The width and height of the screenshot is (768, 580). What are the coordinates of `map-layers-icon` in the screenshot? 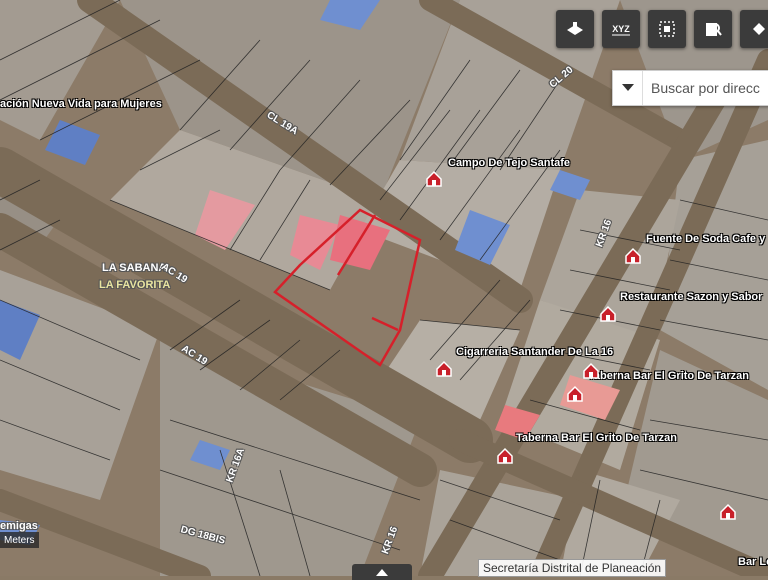 It's located at (575, 28).